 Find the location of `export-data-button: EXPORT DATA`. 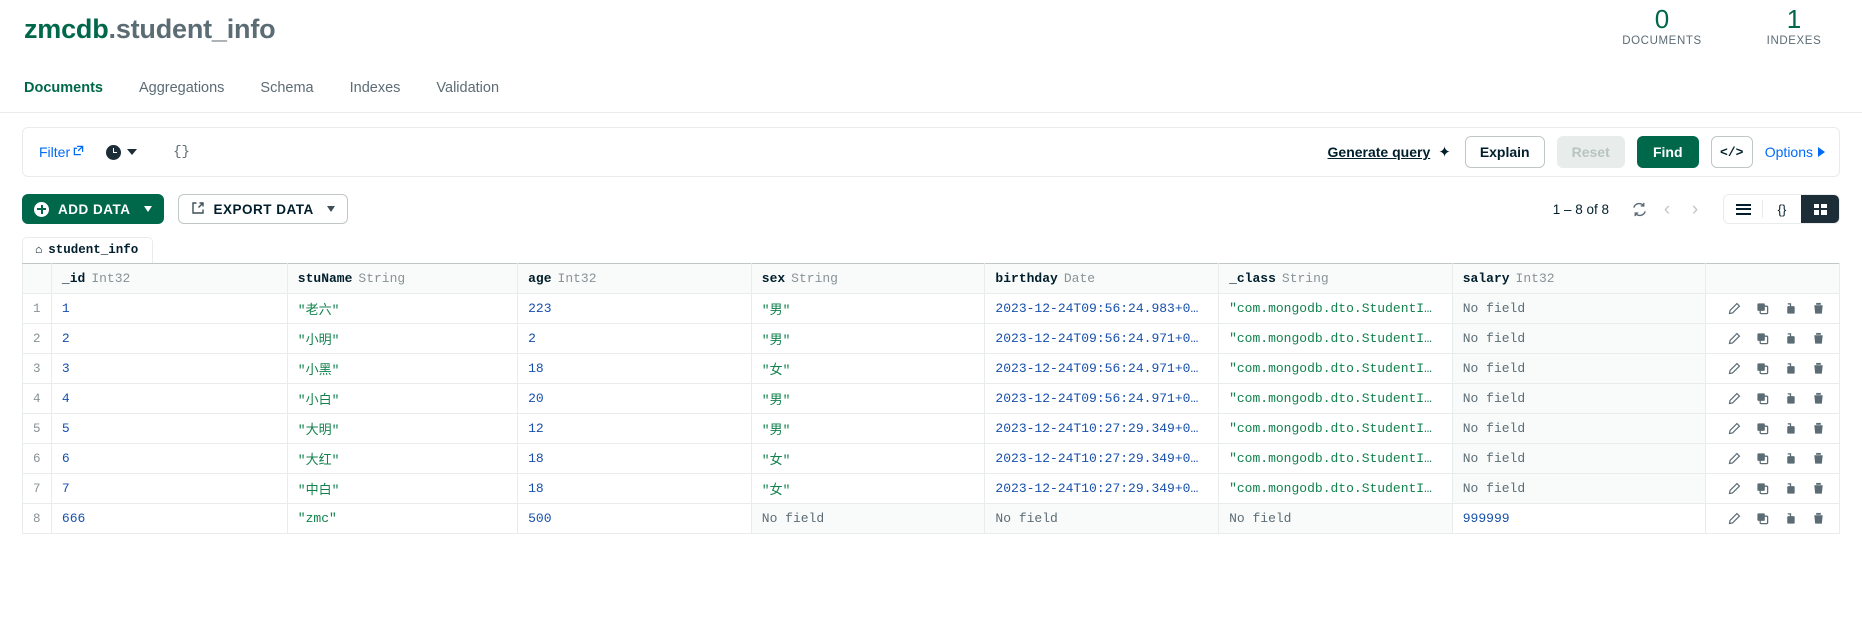

export-data-button: EXPORT DATA is located at coordinates (262, 209).